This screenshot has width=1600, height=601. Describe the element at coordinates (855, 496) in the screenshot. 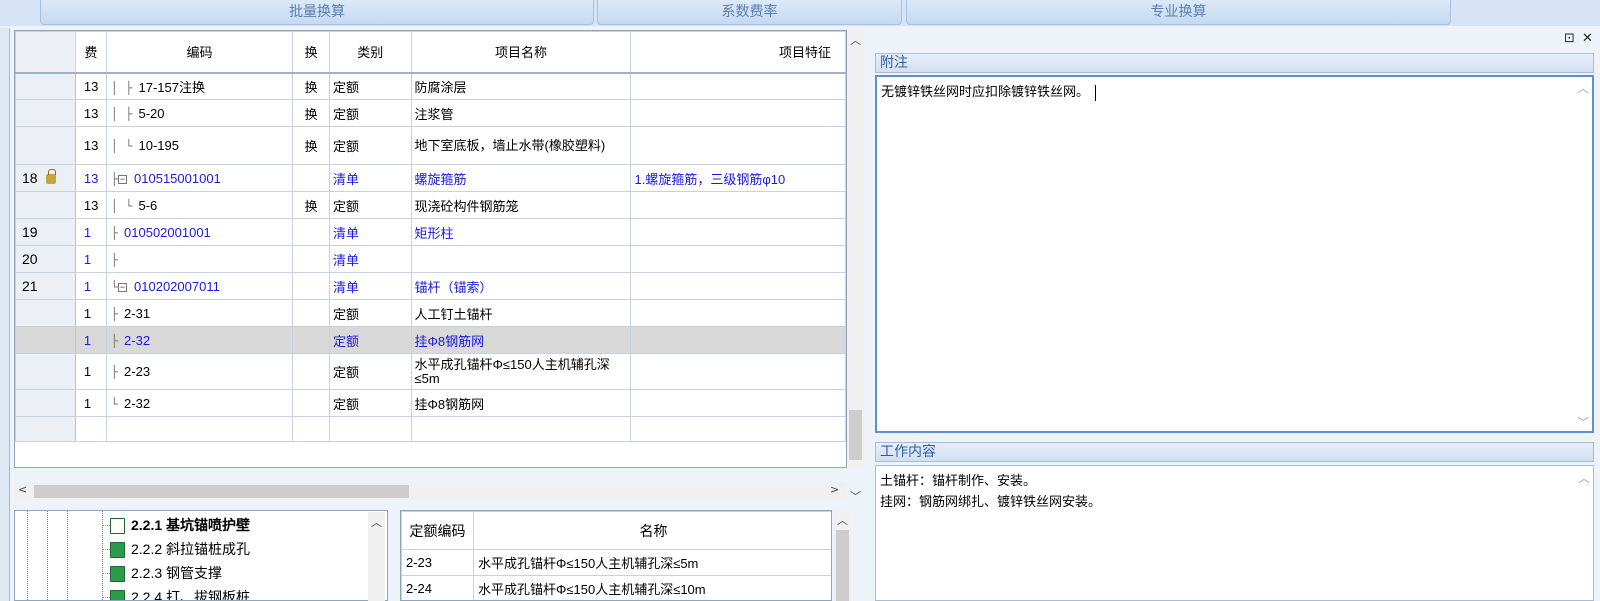

I see `scroll-down-icon: ﹀` at that location.